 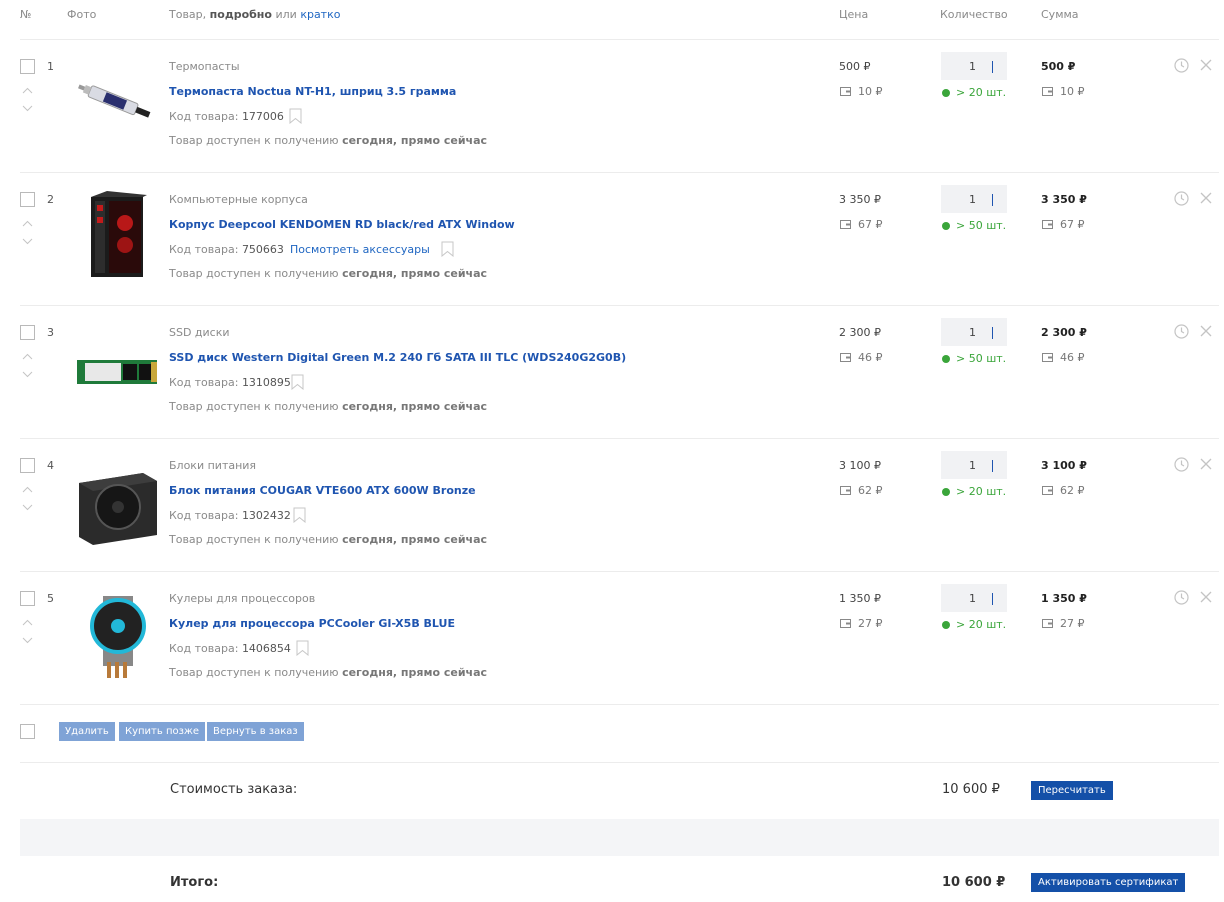 I want to click on item-bonus: 46 ₽, so click(x=861, y=357).